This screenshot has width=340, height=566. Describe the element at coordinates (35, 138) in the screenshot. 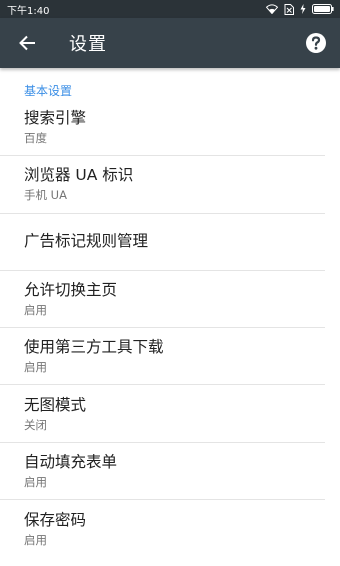

I see `setting-summary: 百度` at that location.